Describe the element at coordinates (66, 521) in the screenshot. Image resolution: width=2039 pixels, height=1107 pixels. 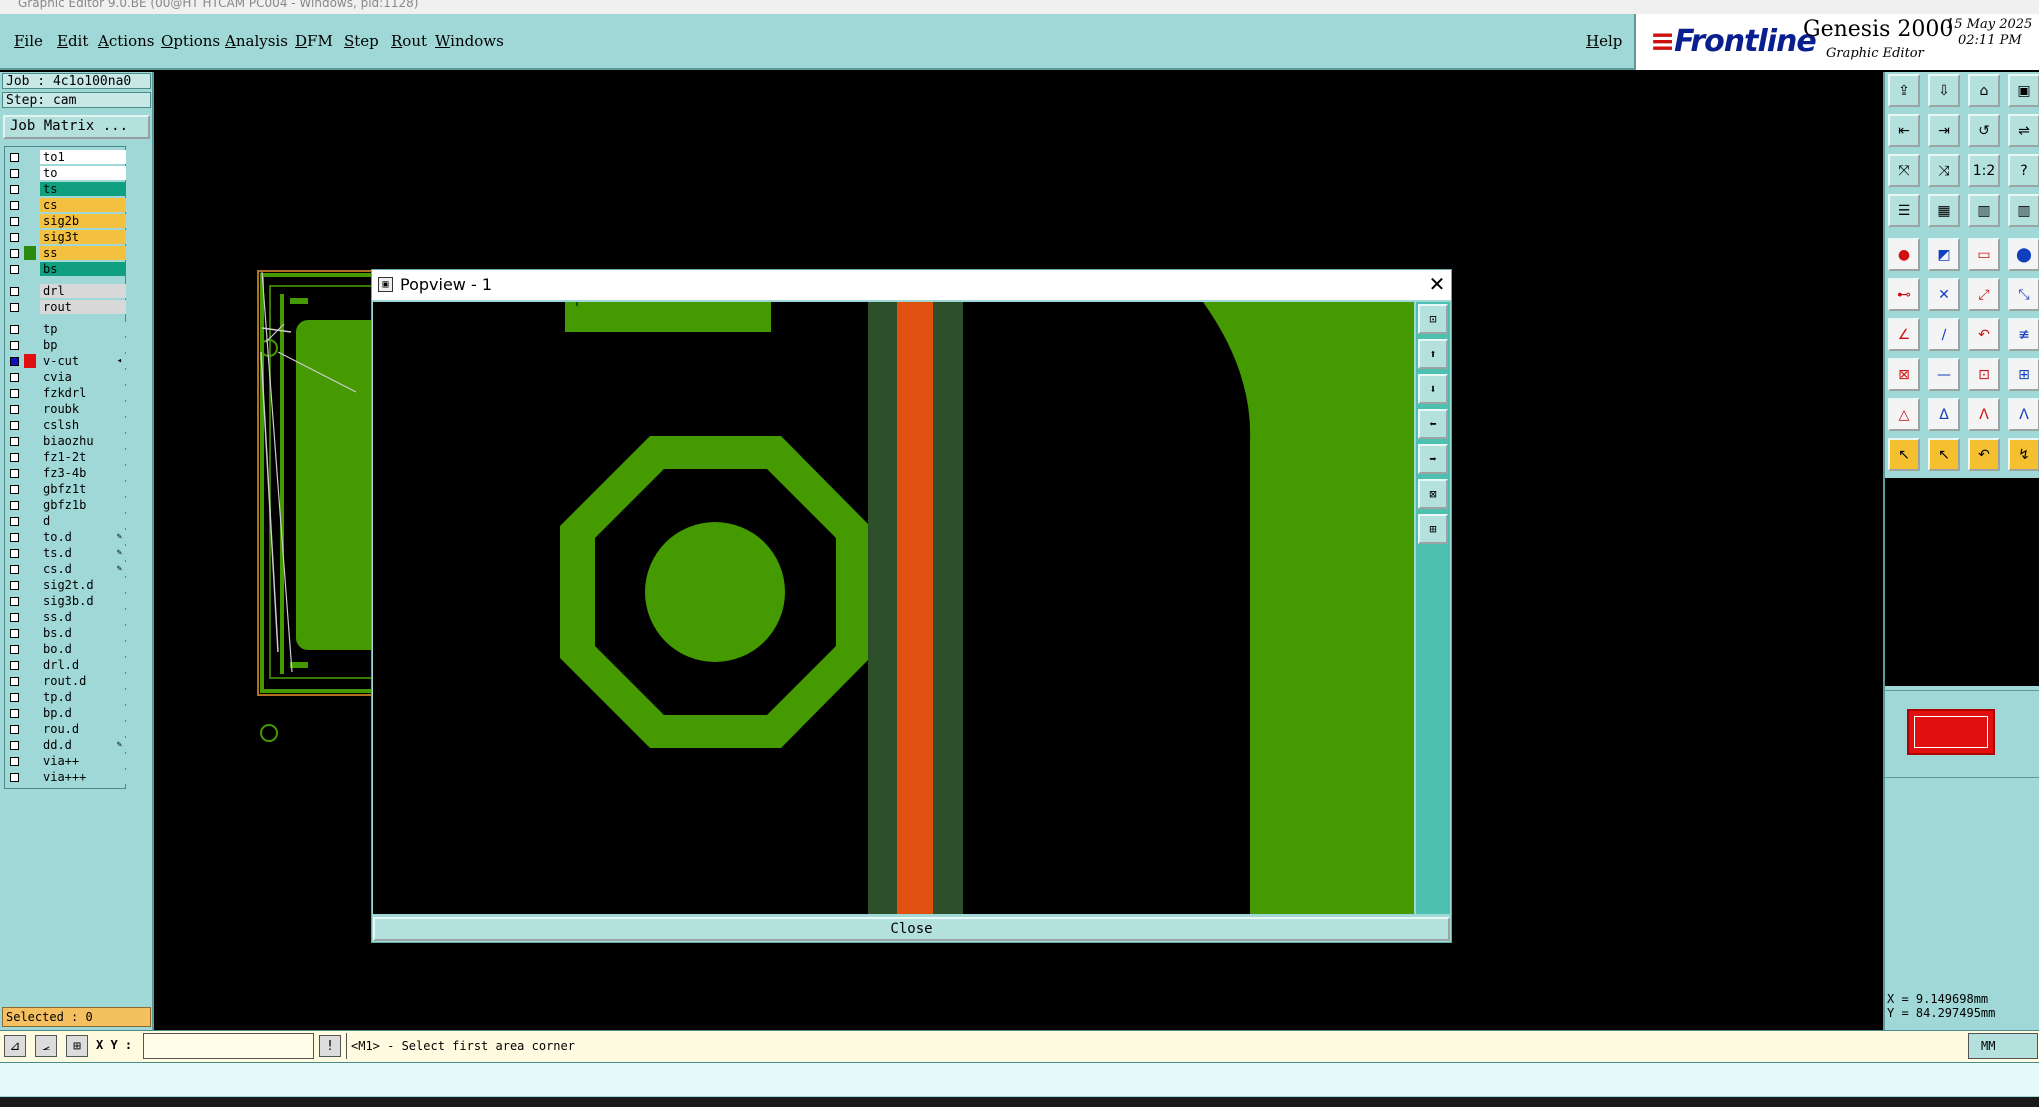
I see `layer-row: d` at that location.